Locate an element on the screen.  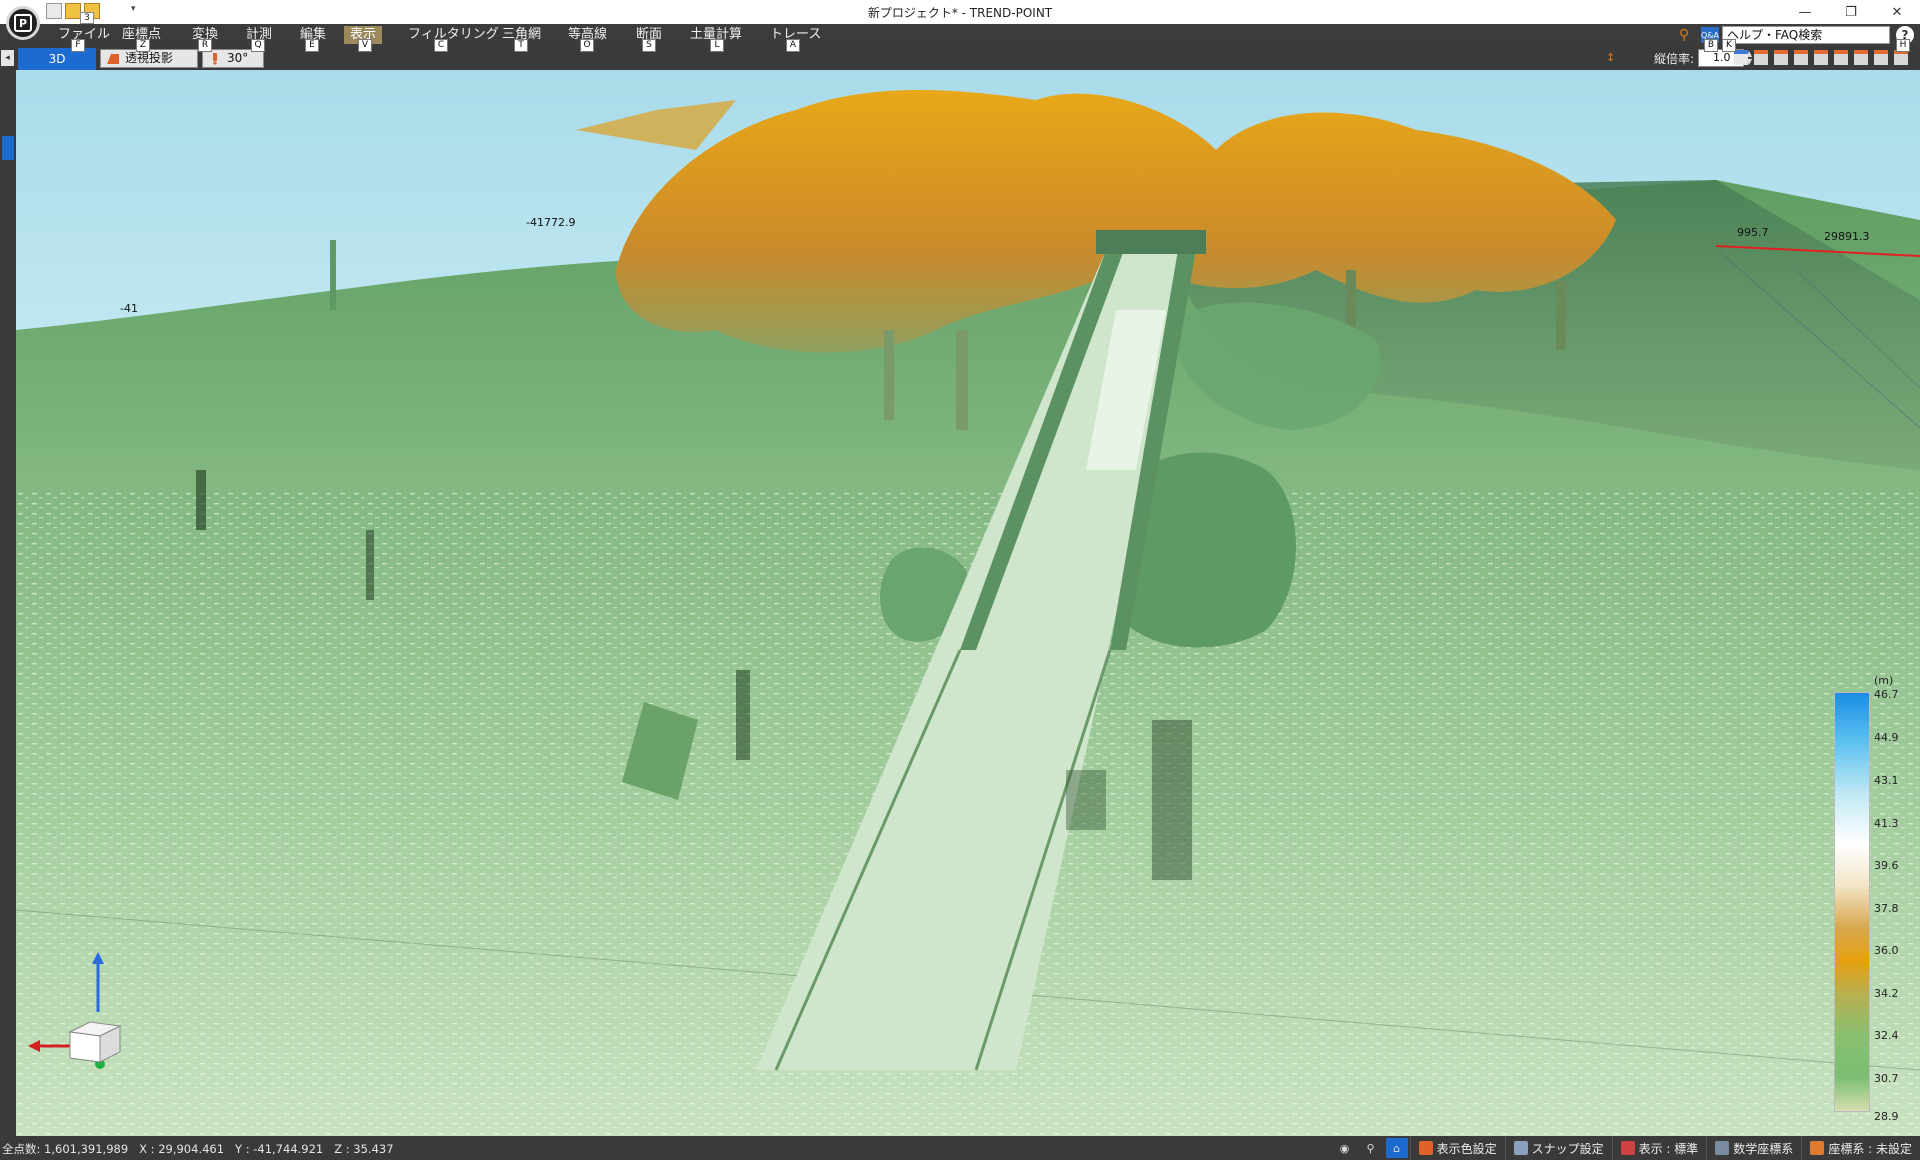
restore-button: ❐ is located at coordinates (1851, 12).